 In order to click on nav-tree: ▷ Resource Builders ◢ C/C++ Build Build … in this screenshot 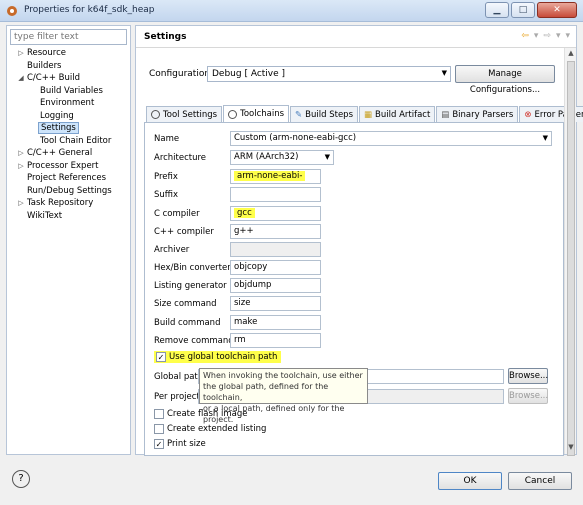, I will do `click(68, 135)`.